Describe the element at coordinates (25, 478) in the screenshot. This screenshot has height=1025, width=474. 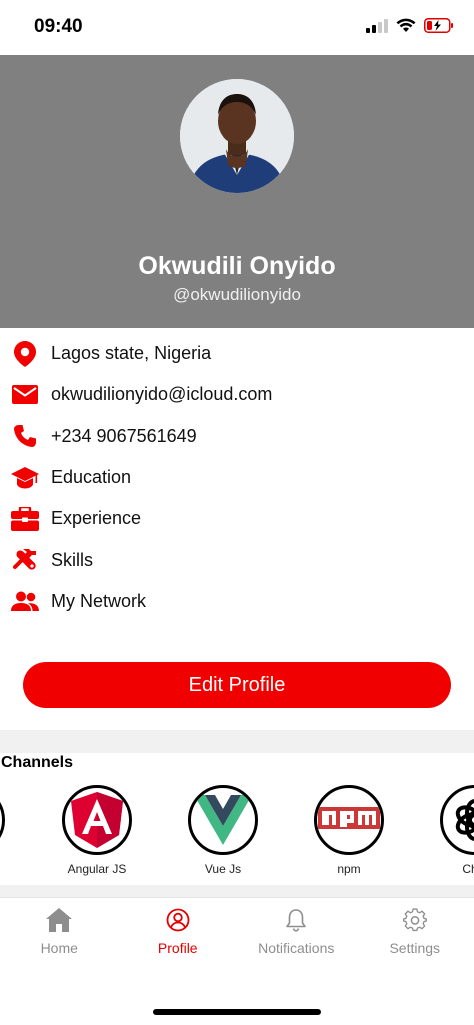
I see `graduation-cap-icon` at that location.